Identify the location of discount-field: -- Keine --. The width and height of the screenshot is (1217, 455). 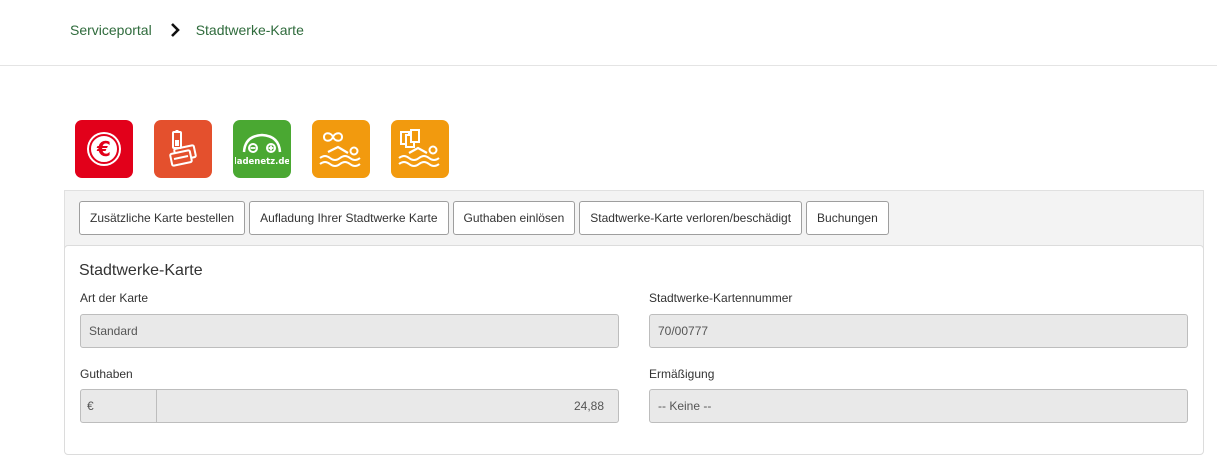
(918, 406).